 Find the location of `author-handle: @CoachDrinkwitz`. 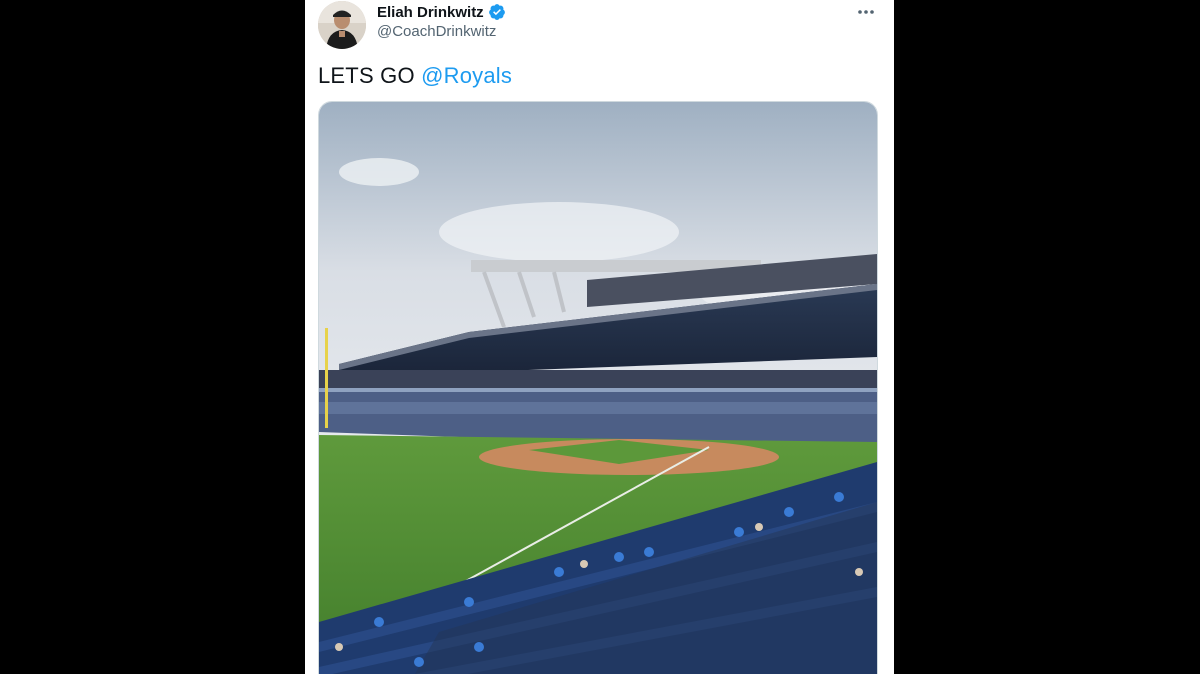

author-handle: @CoachDrinkwitz is located at coordinates (436, 31).